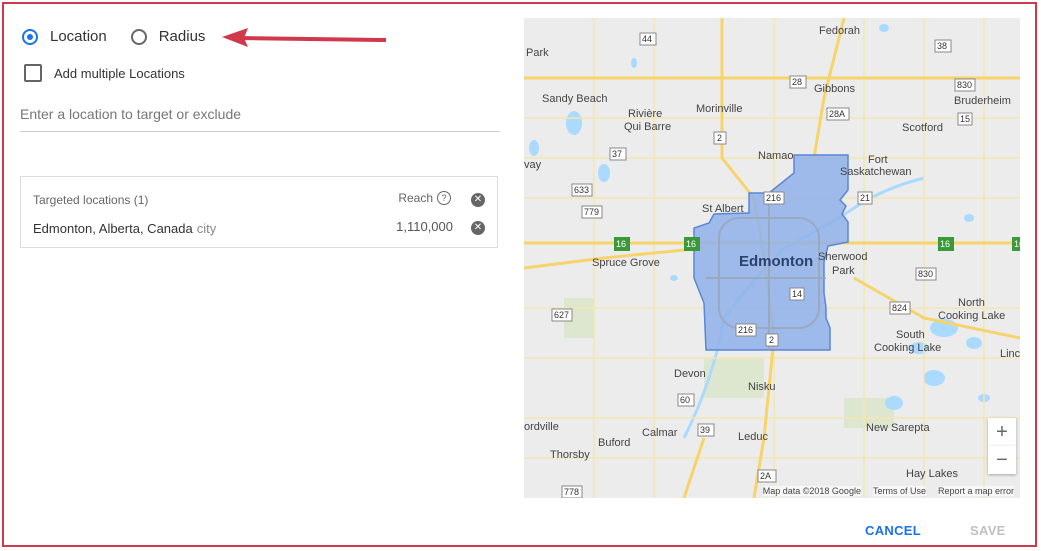  What do you see at coordinates (660, 433) in the screenshot?
I see `svg-text: Calmar` at bounding box center [660, 433].